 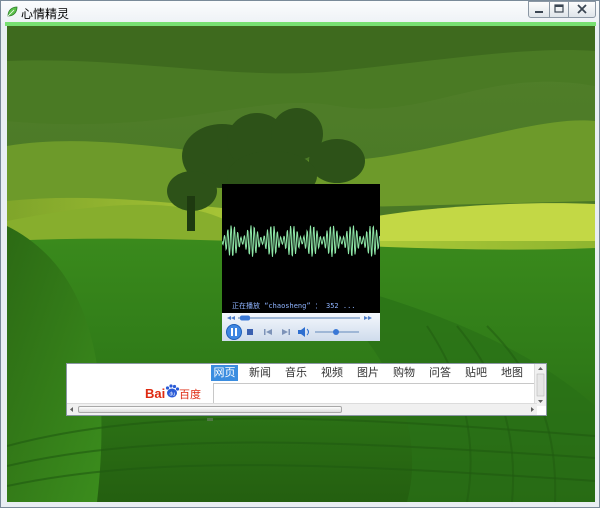 I want to click on scroll-thumb, so click(x=540, y=385).